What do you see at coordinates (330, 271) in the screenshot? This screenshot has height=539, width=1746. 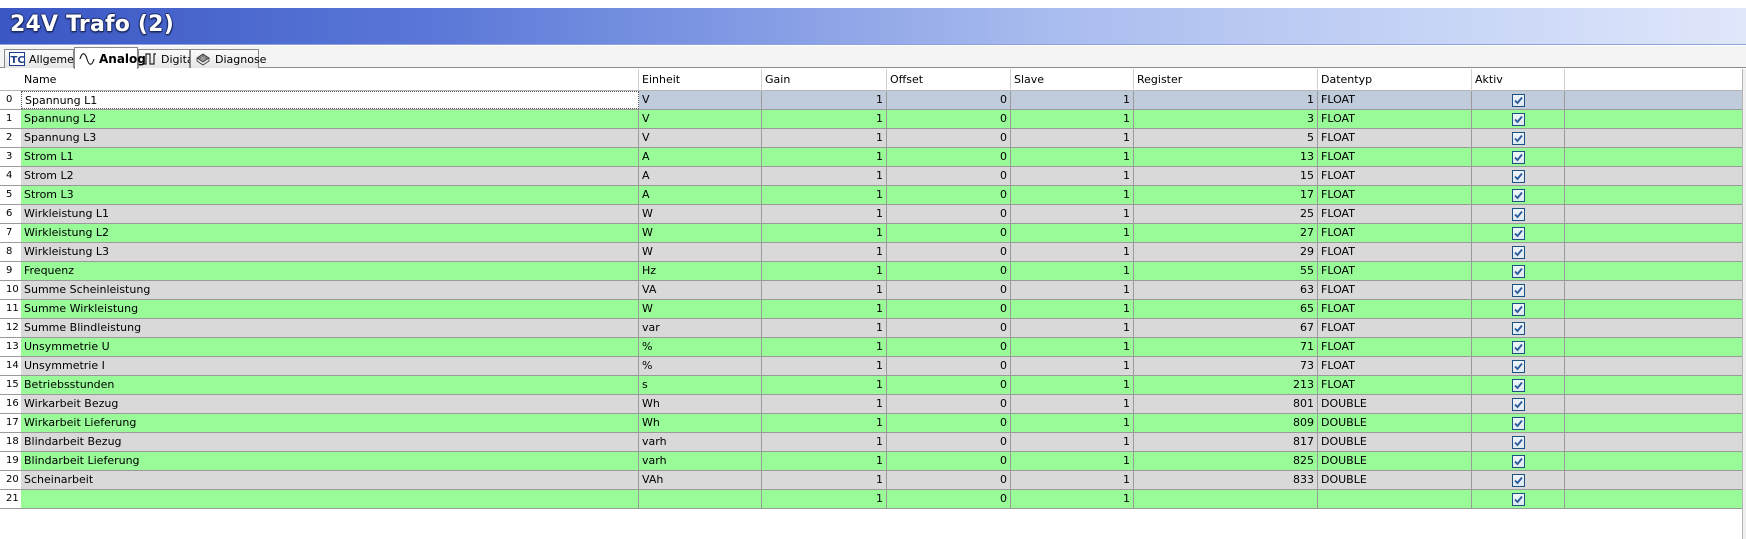 I see `cell-name: Frequenz` at bounding box center [330, 271].